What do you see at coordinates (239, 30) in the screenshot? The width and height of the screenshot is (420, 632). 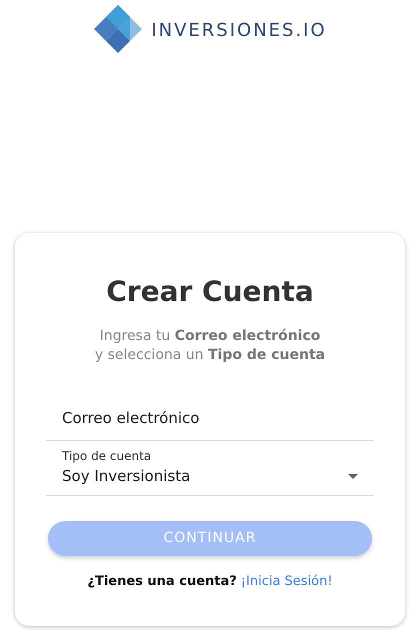 I see `logo-wordmark: INVERSIONES.IO` at bounding box center [239, 30].